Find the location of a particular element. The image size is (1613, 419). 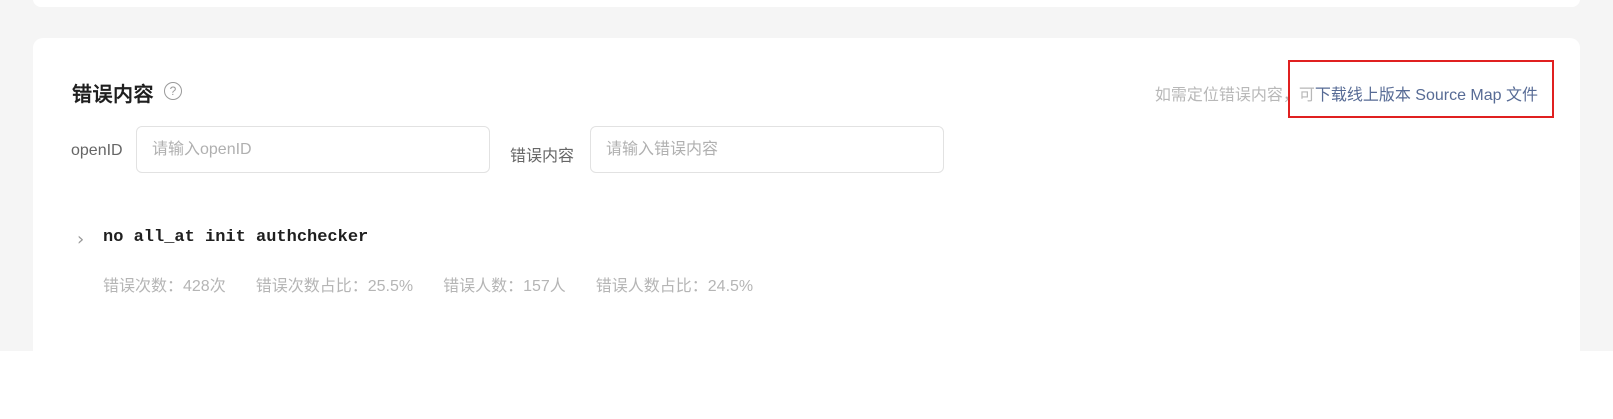

error-content-input is located at coordinates (767, 149).